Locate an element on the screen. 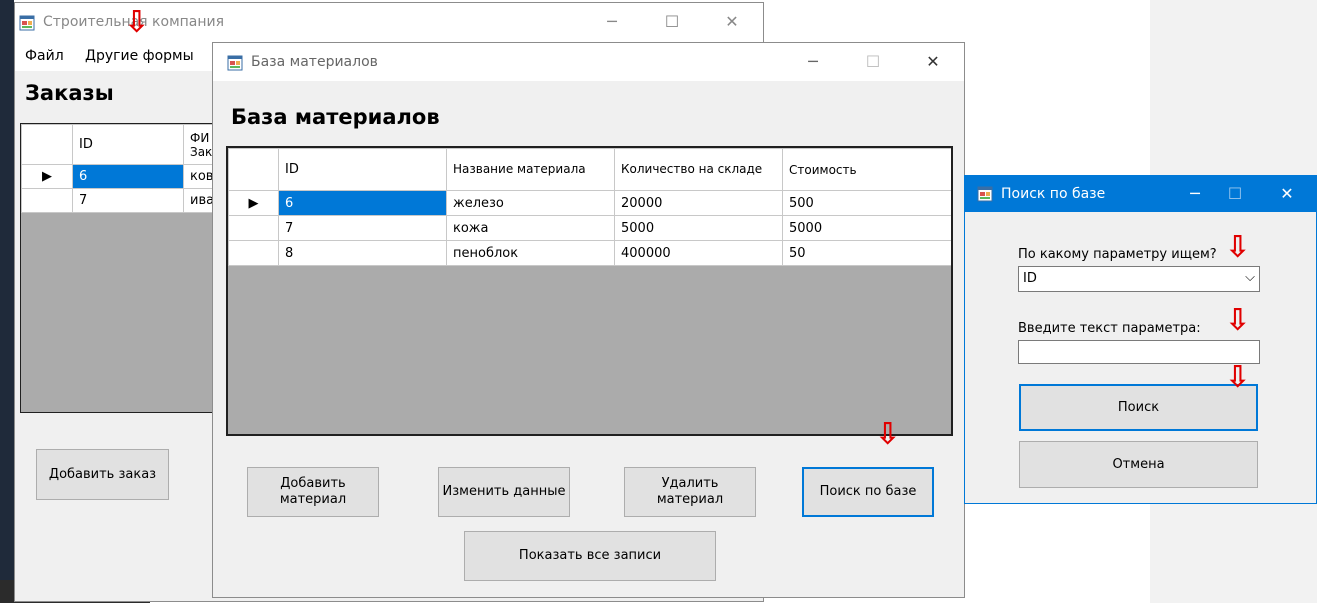 The width and height of the screenshot is (1317, 603). param-text-input is located at coordinates (1139, 352).